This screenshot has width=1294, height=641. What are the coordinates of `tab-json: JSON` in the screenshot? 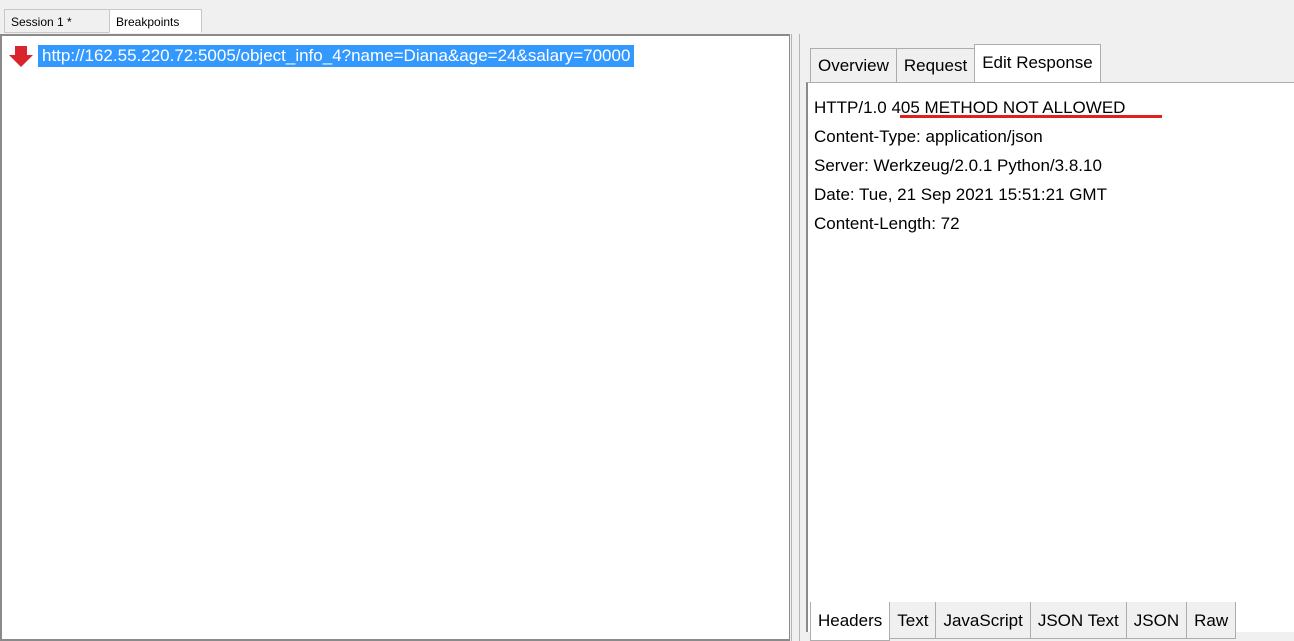 It's located at (1156, 620).